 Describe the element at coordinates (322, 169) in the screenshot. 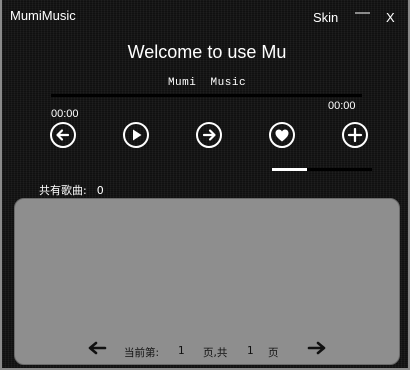

I see `volume-slider` at that location.